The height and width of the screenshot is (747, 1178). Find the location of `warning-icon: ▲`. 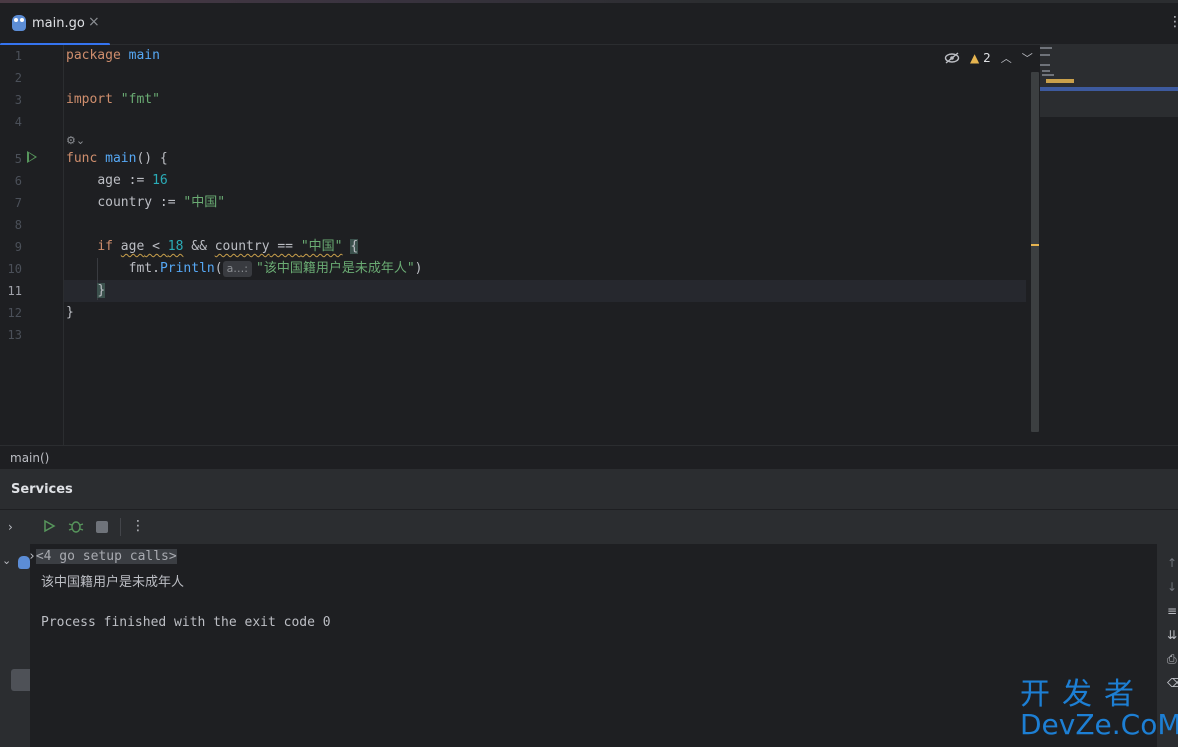

warning-icon: ▲ is located at coordinates (975, 58).